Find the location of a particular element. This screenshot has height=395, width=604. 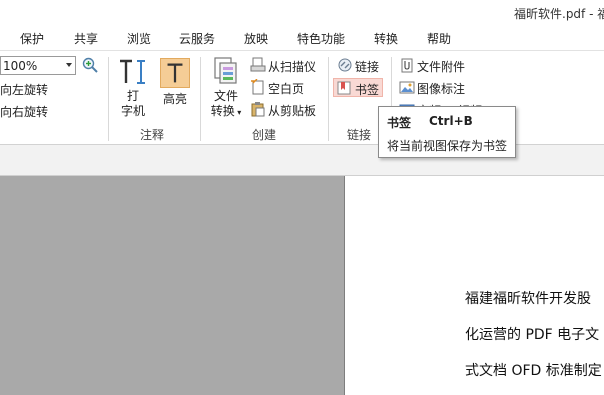

highlight-button: 高亮 is located at coordinates (175, 81).